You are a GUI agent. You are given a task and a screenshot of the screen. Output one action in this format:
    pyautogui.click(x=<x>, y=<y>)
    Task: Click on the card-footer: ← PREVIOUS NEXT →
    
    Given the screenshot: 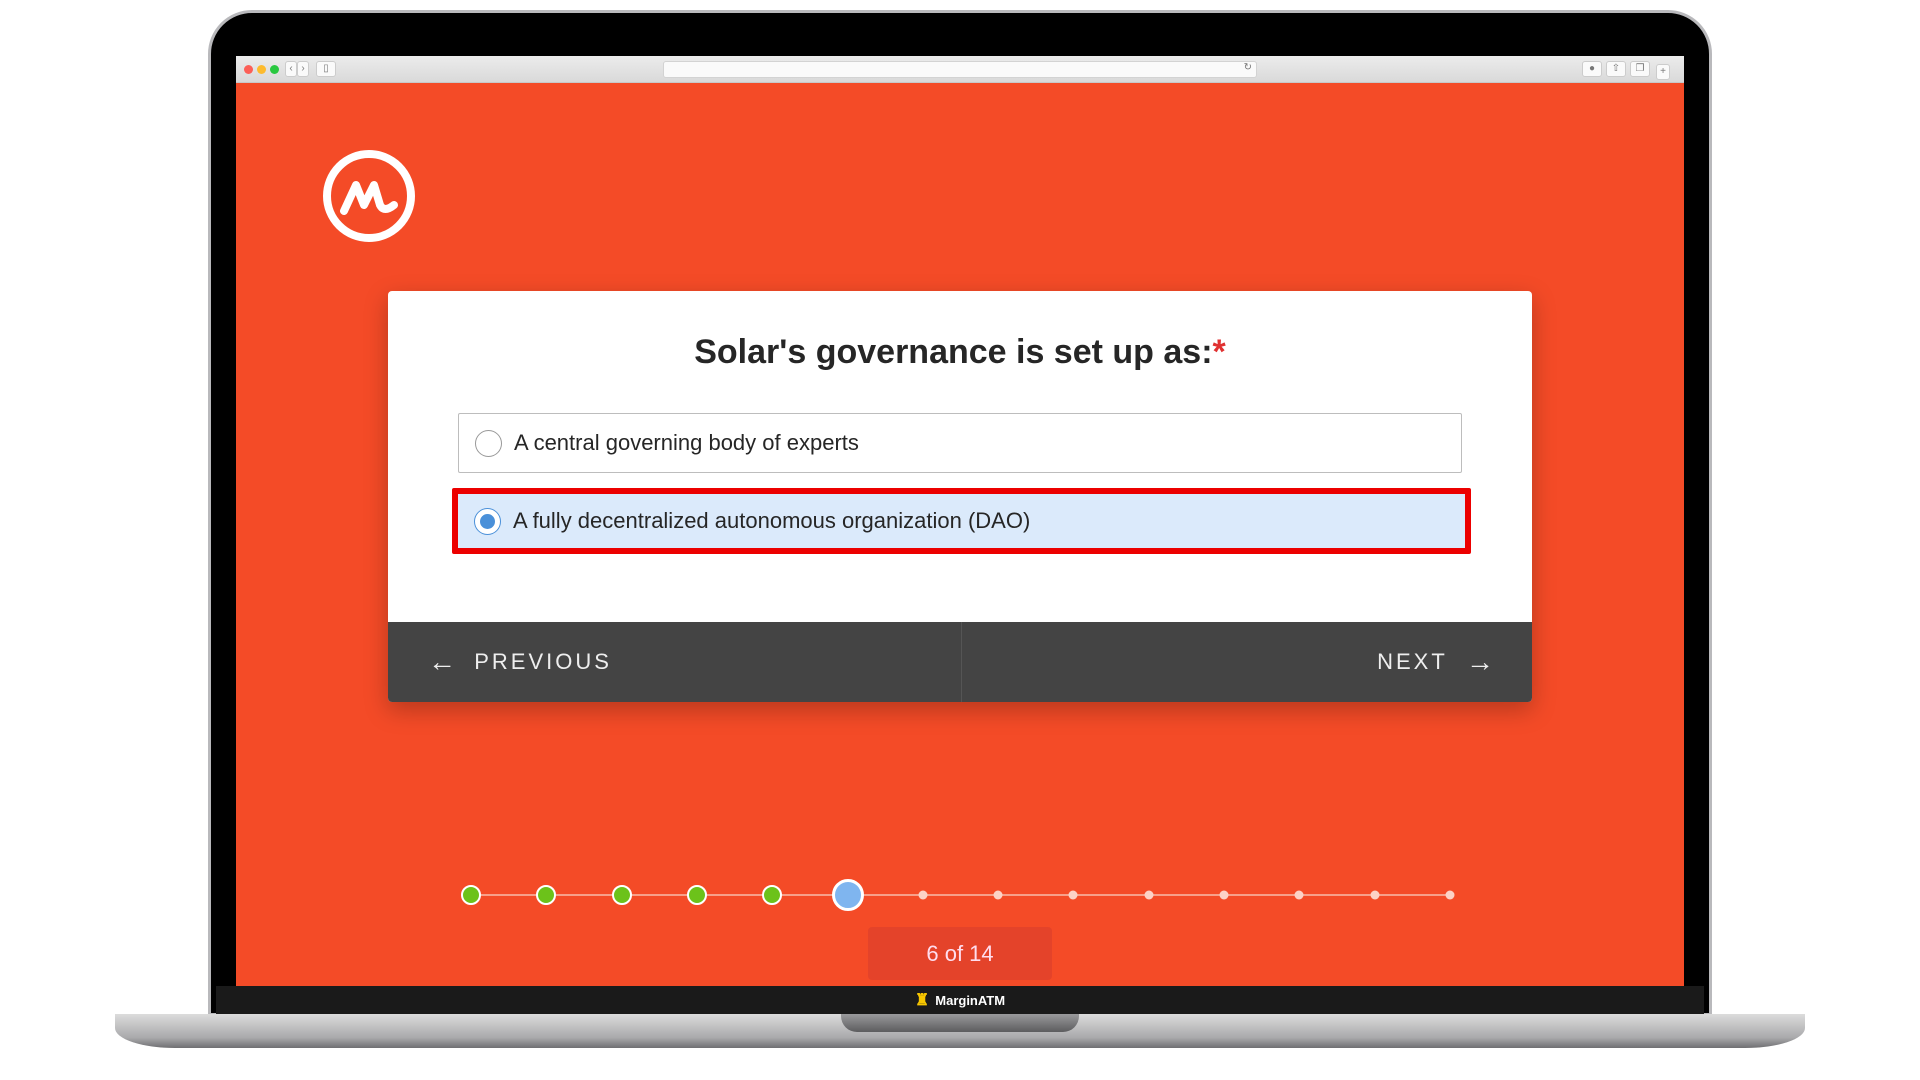 What is the action you would take?
    pyautogui.click(x=960, y=662)
    